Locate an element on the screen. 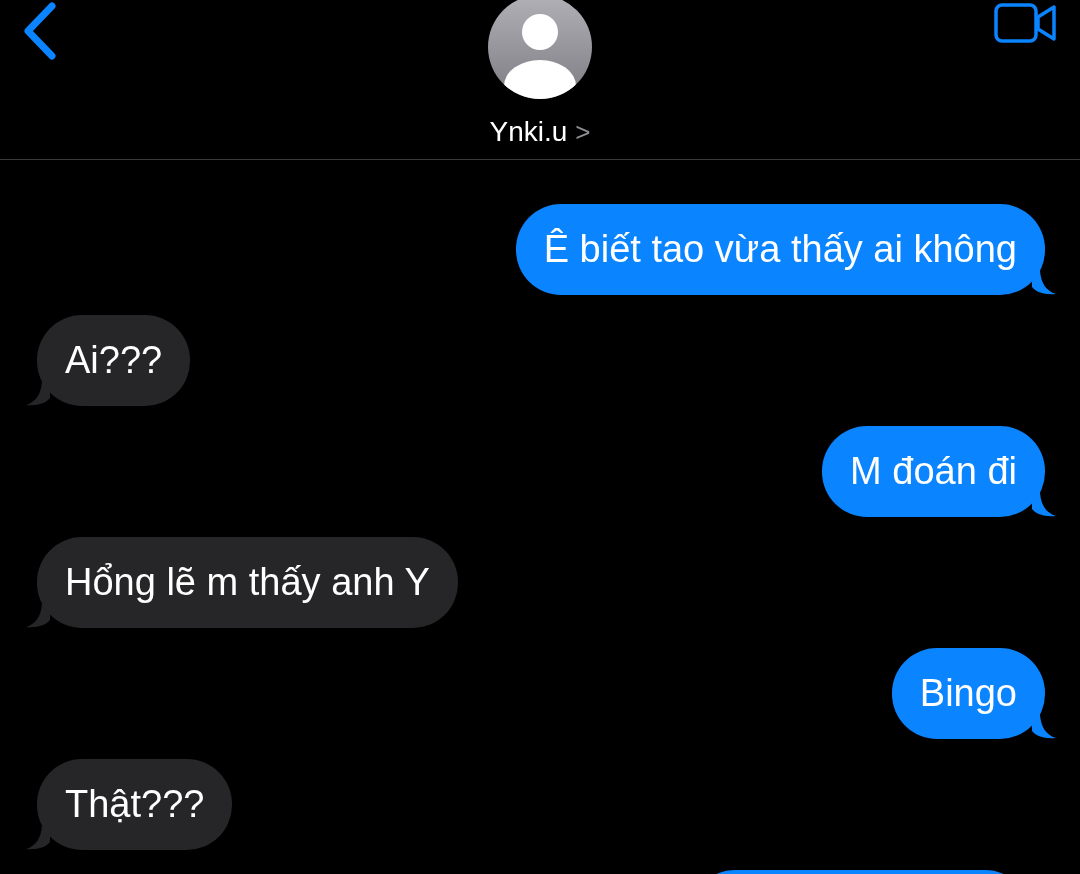 This screenshot has width=1080, height=874. received-message-bubble: Thật??? is located at coordinates (135, 804).